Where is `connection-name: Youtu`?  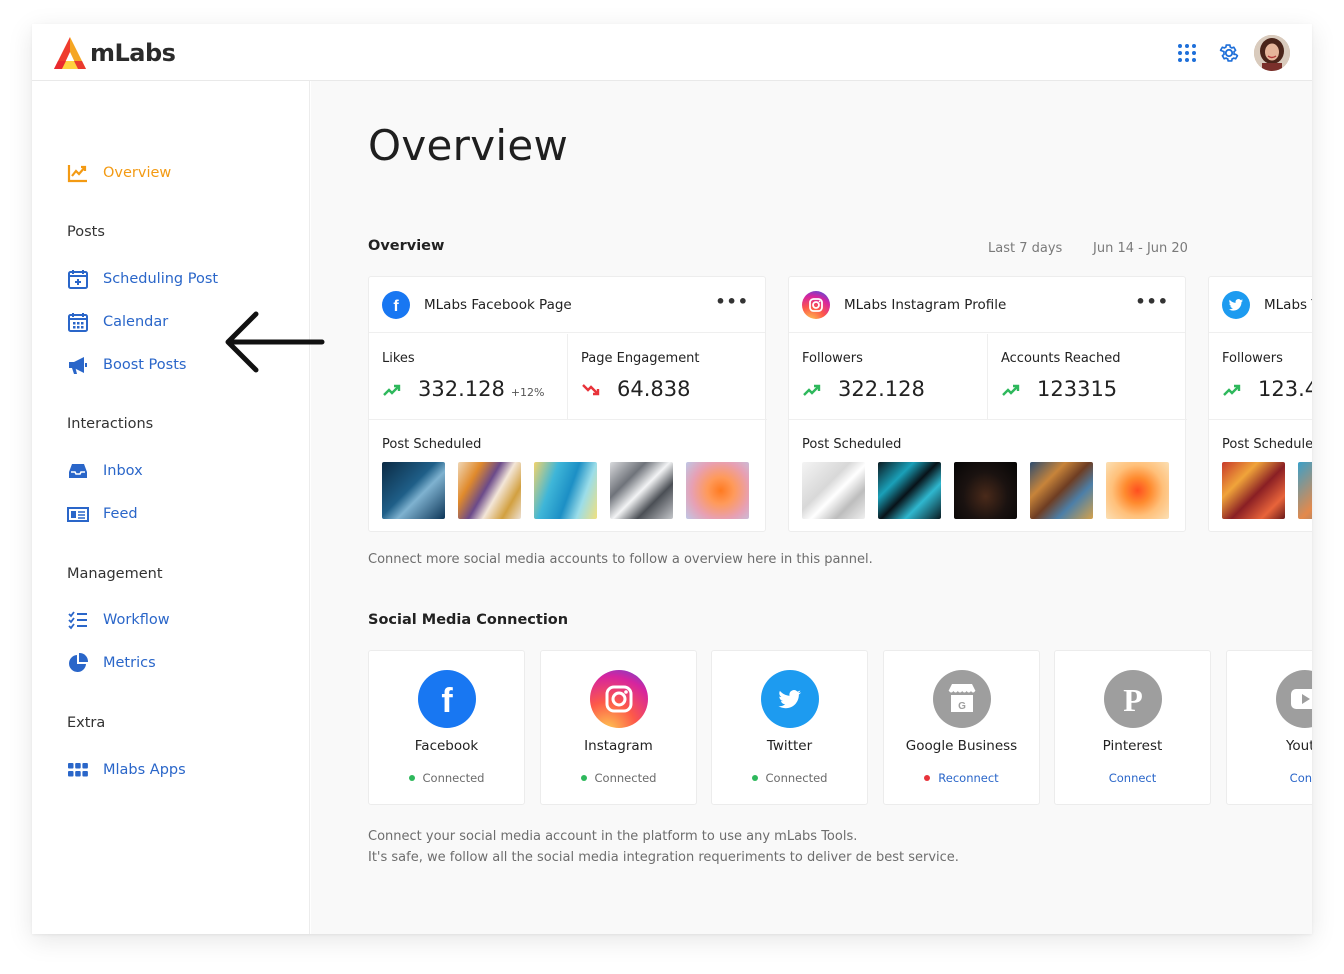 connection-name: Youtu is located at coordinates (1298, 746).